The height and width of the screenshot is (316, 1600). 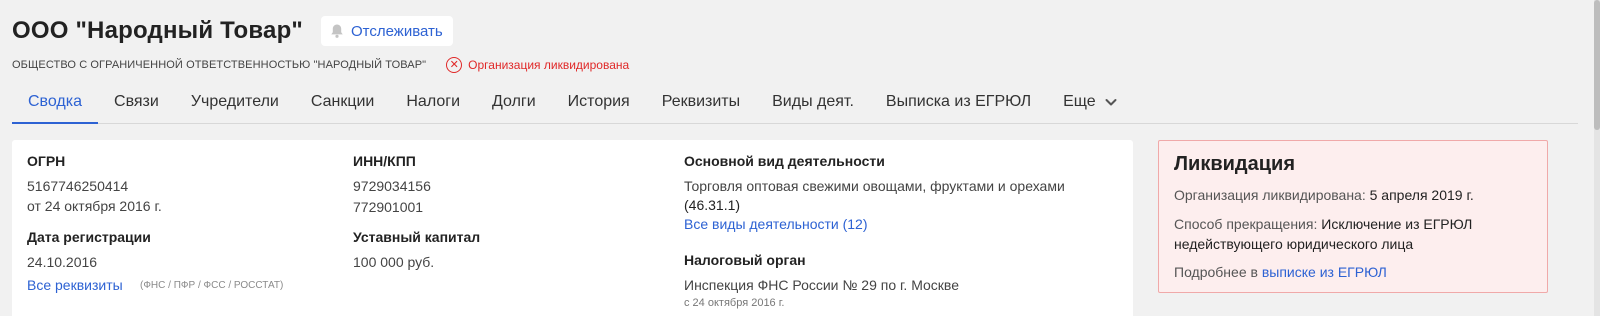 What do you see at coordinates (384, 161) in the screenshot?
I see `inn-kpp-label: ИНН/КПП` at bounding box center [384, 161].